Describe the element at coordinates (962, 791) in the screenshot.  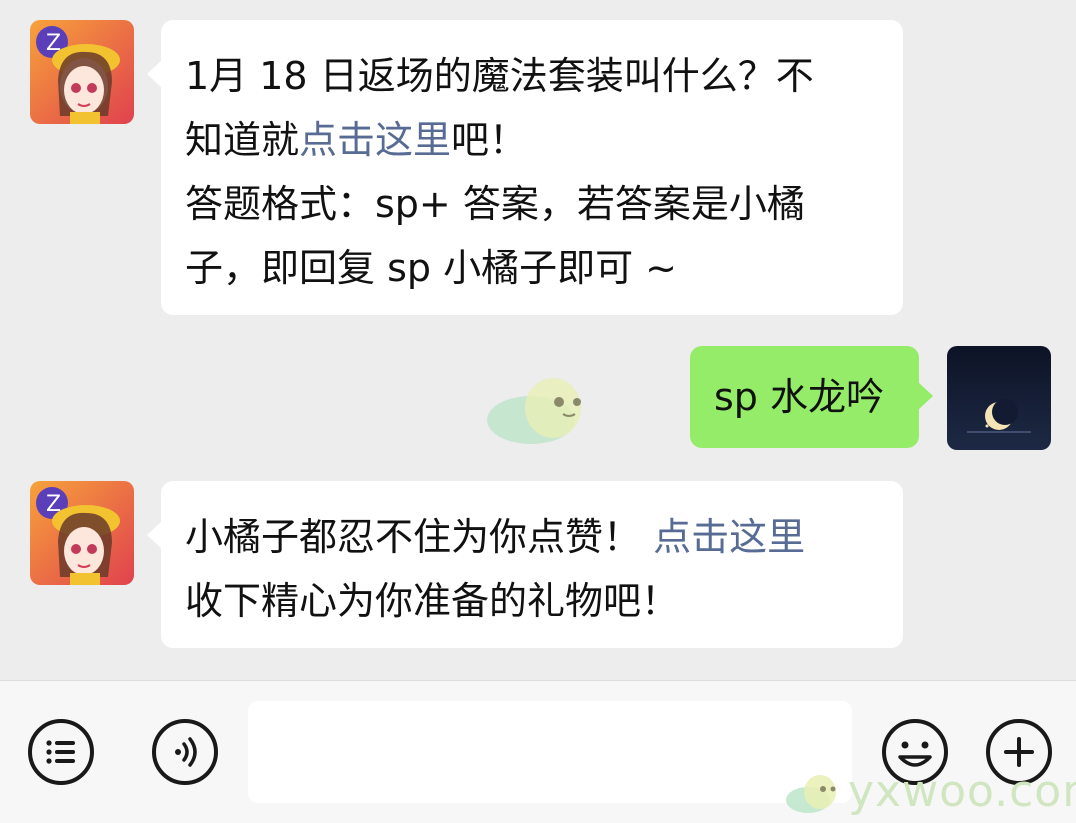
I see `watermark-text: yxwoo.com` at that location.